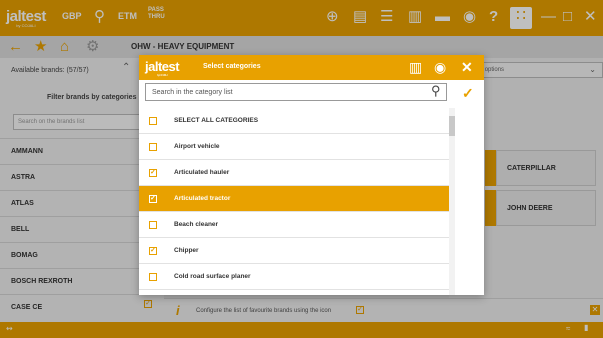 This screenshot has width=603, height=338. Describe the element at coordinates (202, 172) in the screenshot. I see `item-label: Articulated hauler` at that location.